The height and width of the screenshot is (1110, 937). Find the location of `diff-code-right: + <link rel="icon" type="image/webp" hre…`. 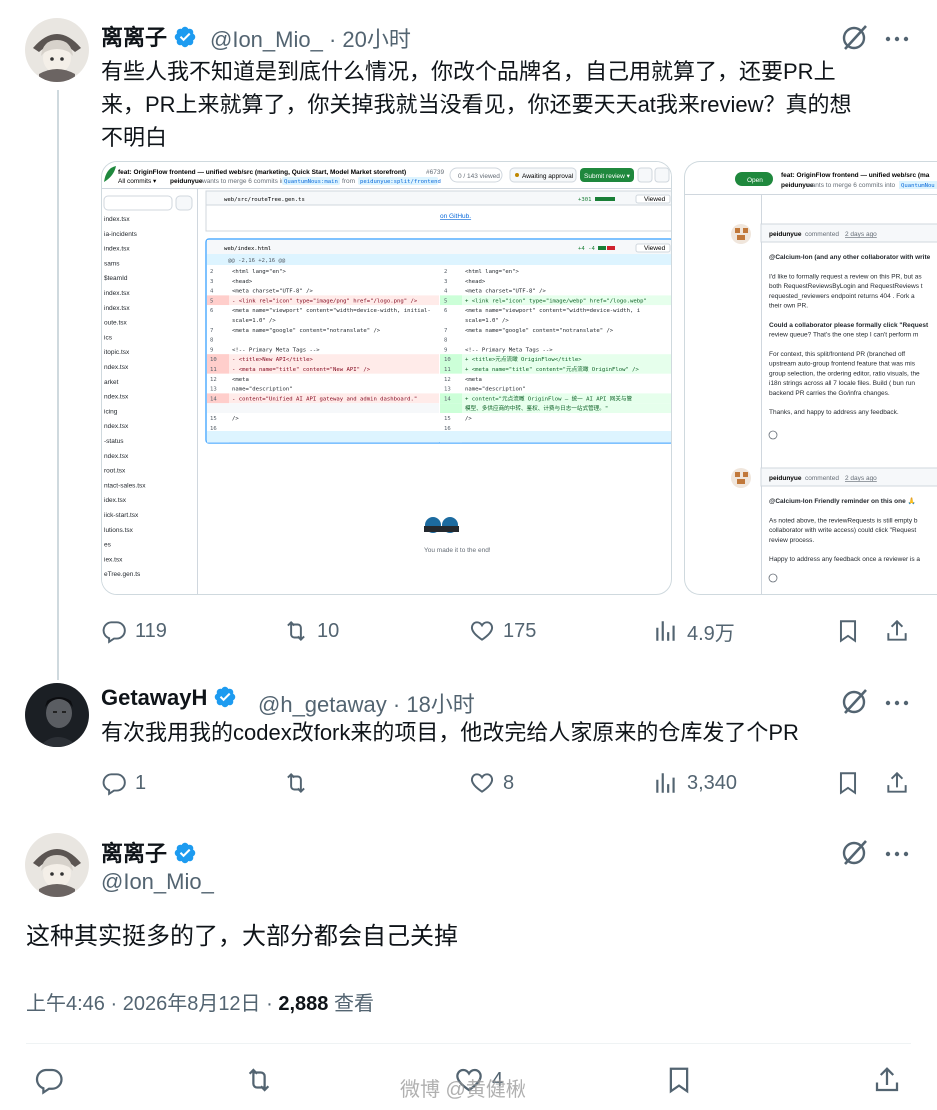

diff-code-right: + <link rel="icon" type="image/webp" hre… is located at coordinates (556, 301).